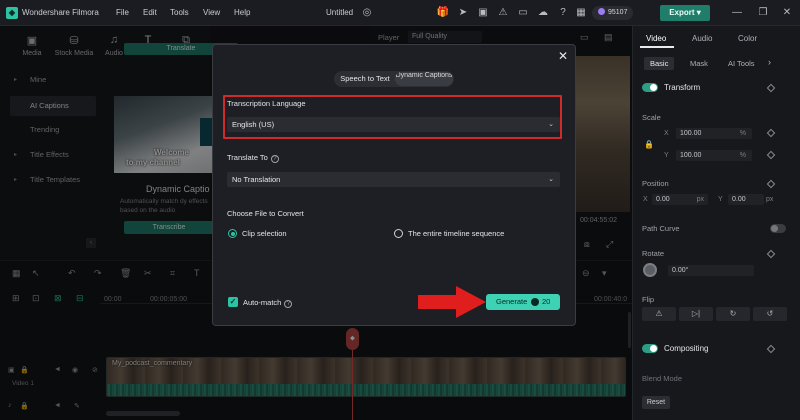 Image resolution: width=800 pixels, height=420 pixels. I want to click on auto-match-label: Auto-match?, so click(268, 303).